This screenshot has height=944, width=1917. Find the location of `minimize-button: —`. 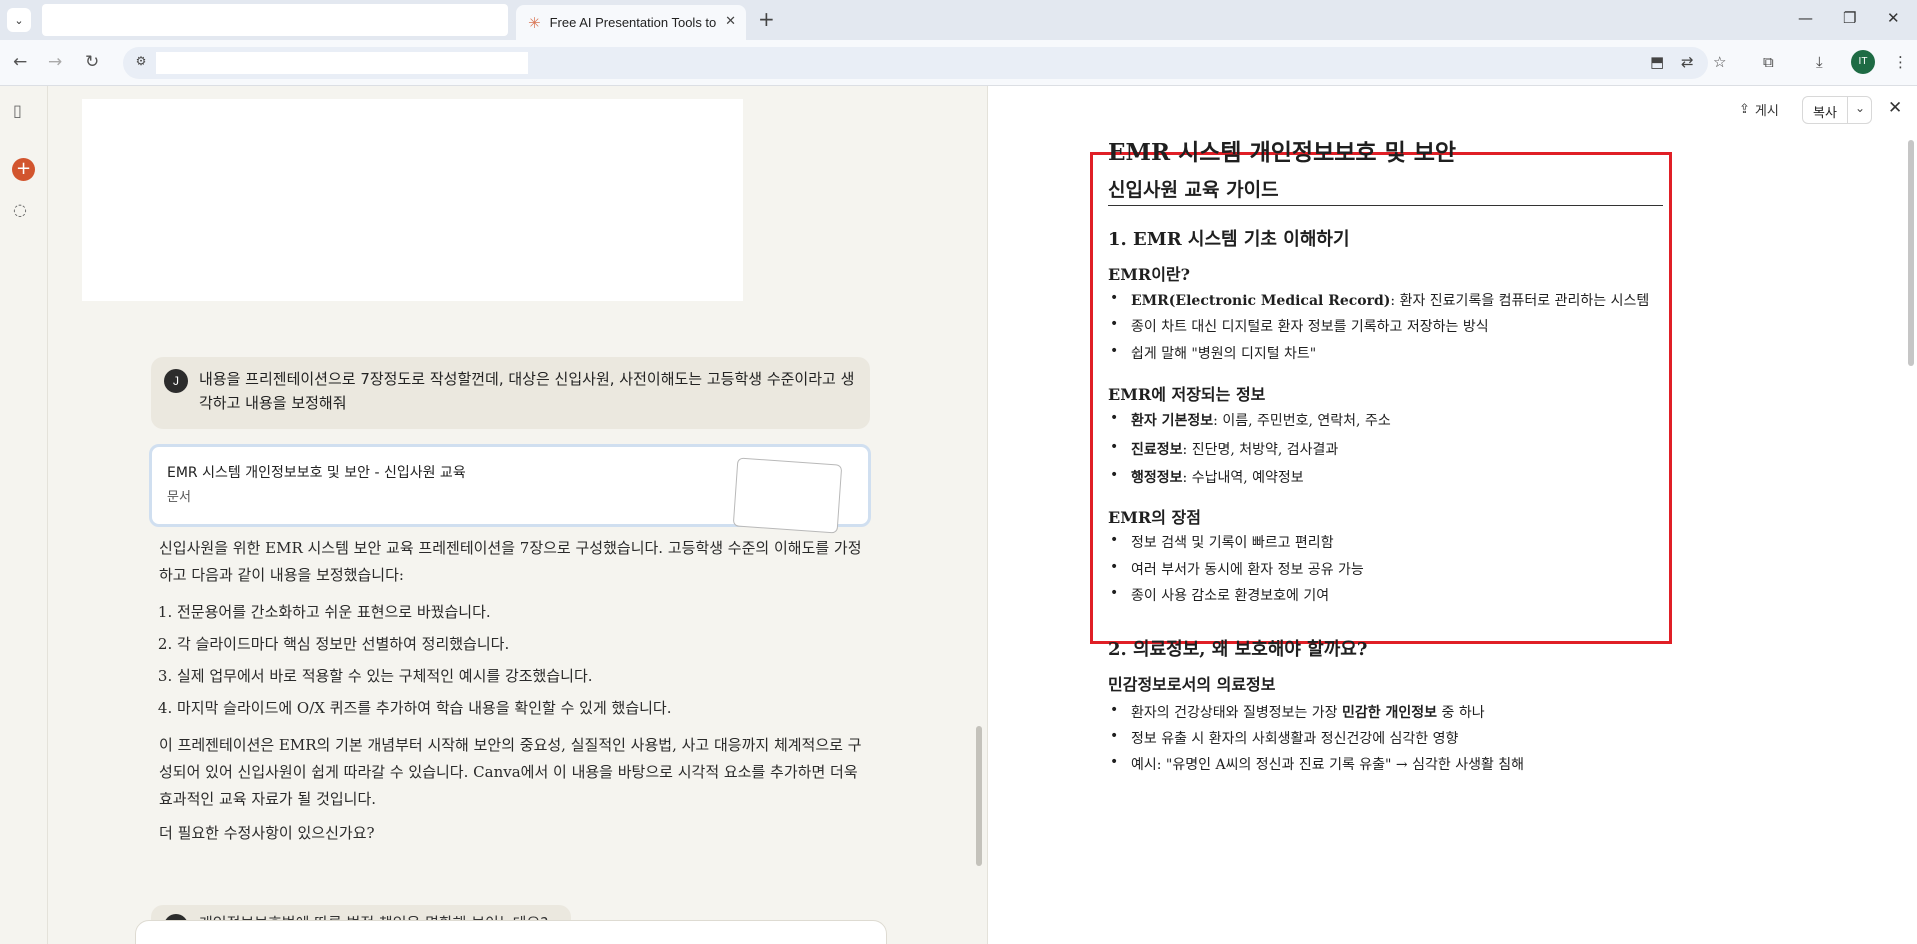

minimize-button: — is located at coordinates (1805, 18).